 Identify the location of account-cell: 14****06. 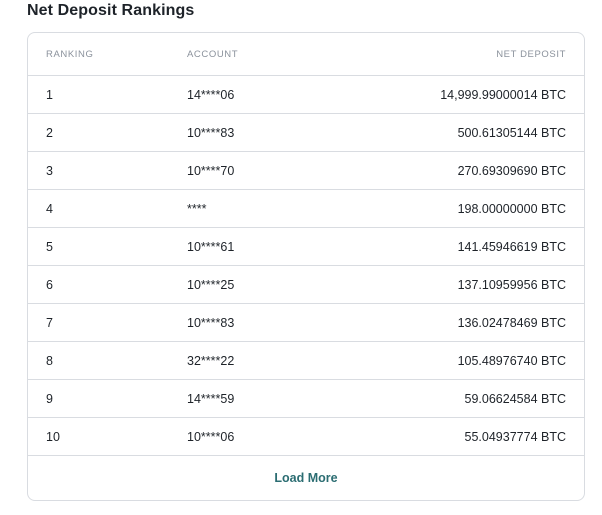
(211, 94).